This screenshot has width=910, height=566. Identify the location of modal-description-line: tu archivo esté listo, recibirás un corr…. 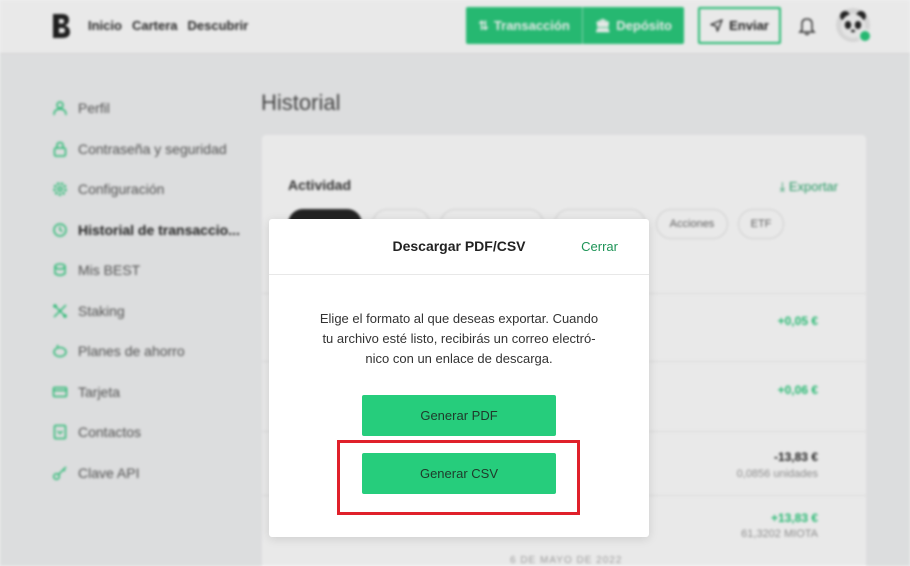
(459, 338).